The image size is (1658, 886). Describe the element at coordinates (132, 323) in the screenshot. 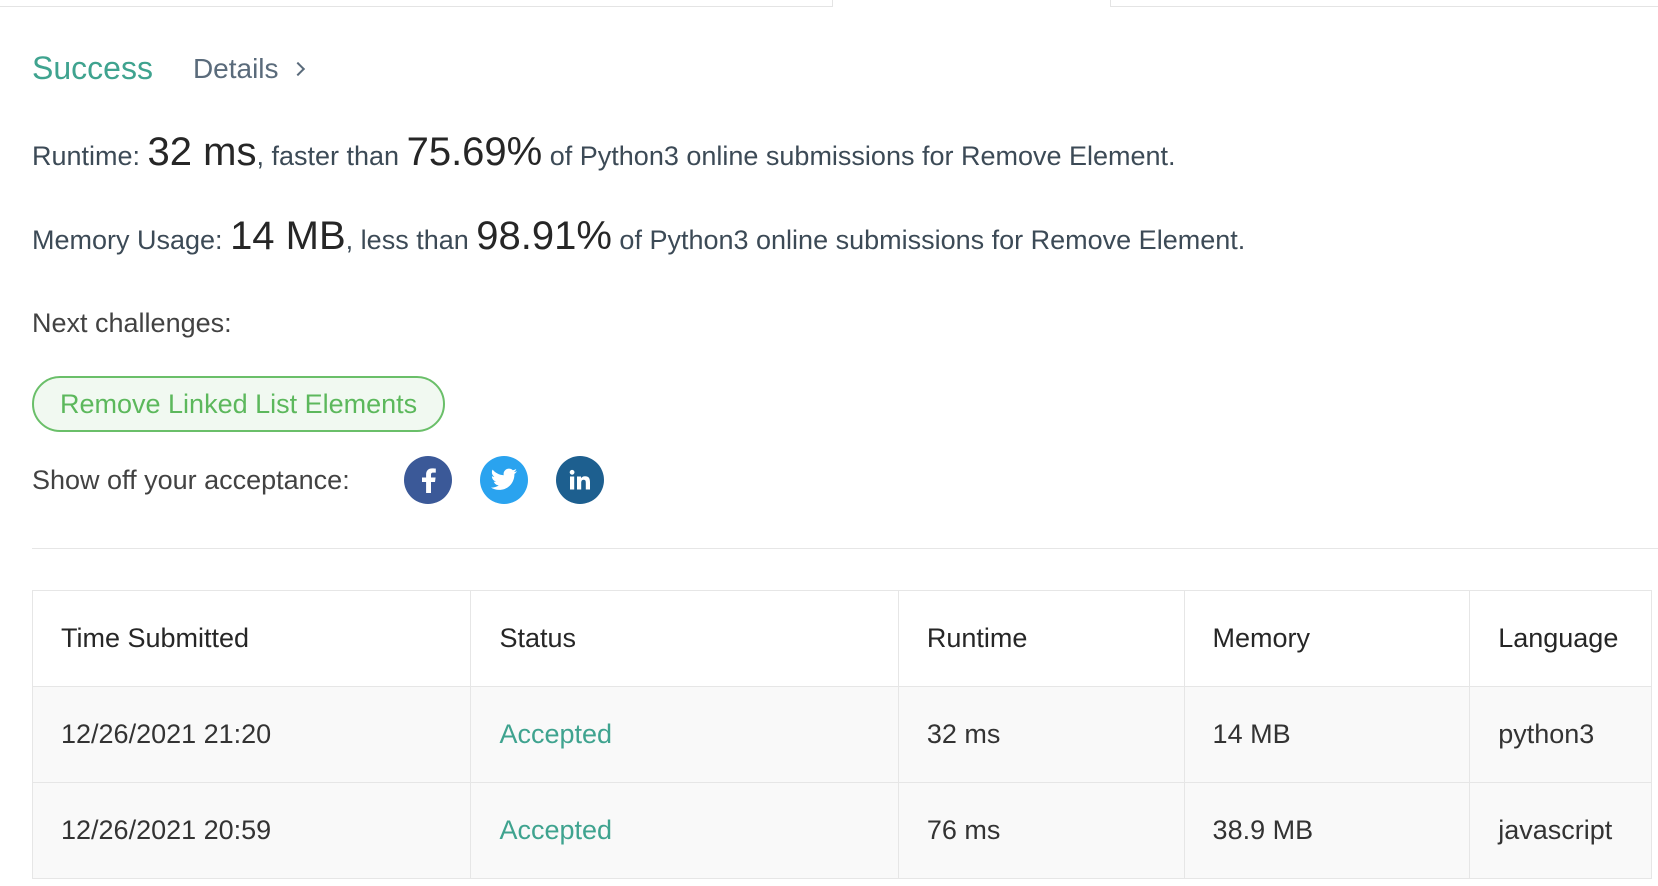

I see `next-challenges-label: Next challenges:` at that location.